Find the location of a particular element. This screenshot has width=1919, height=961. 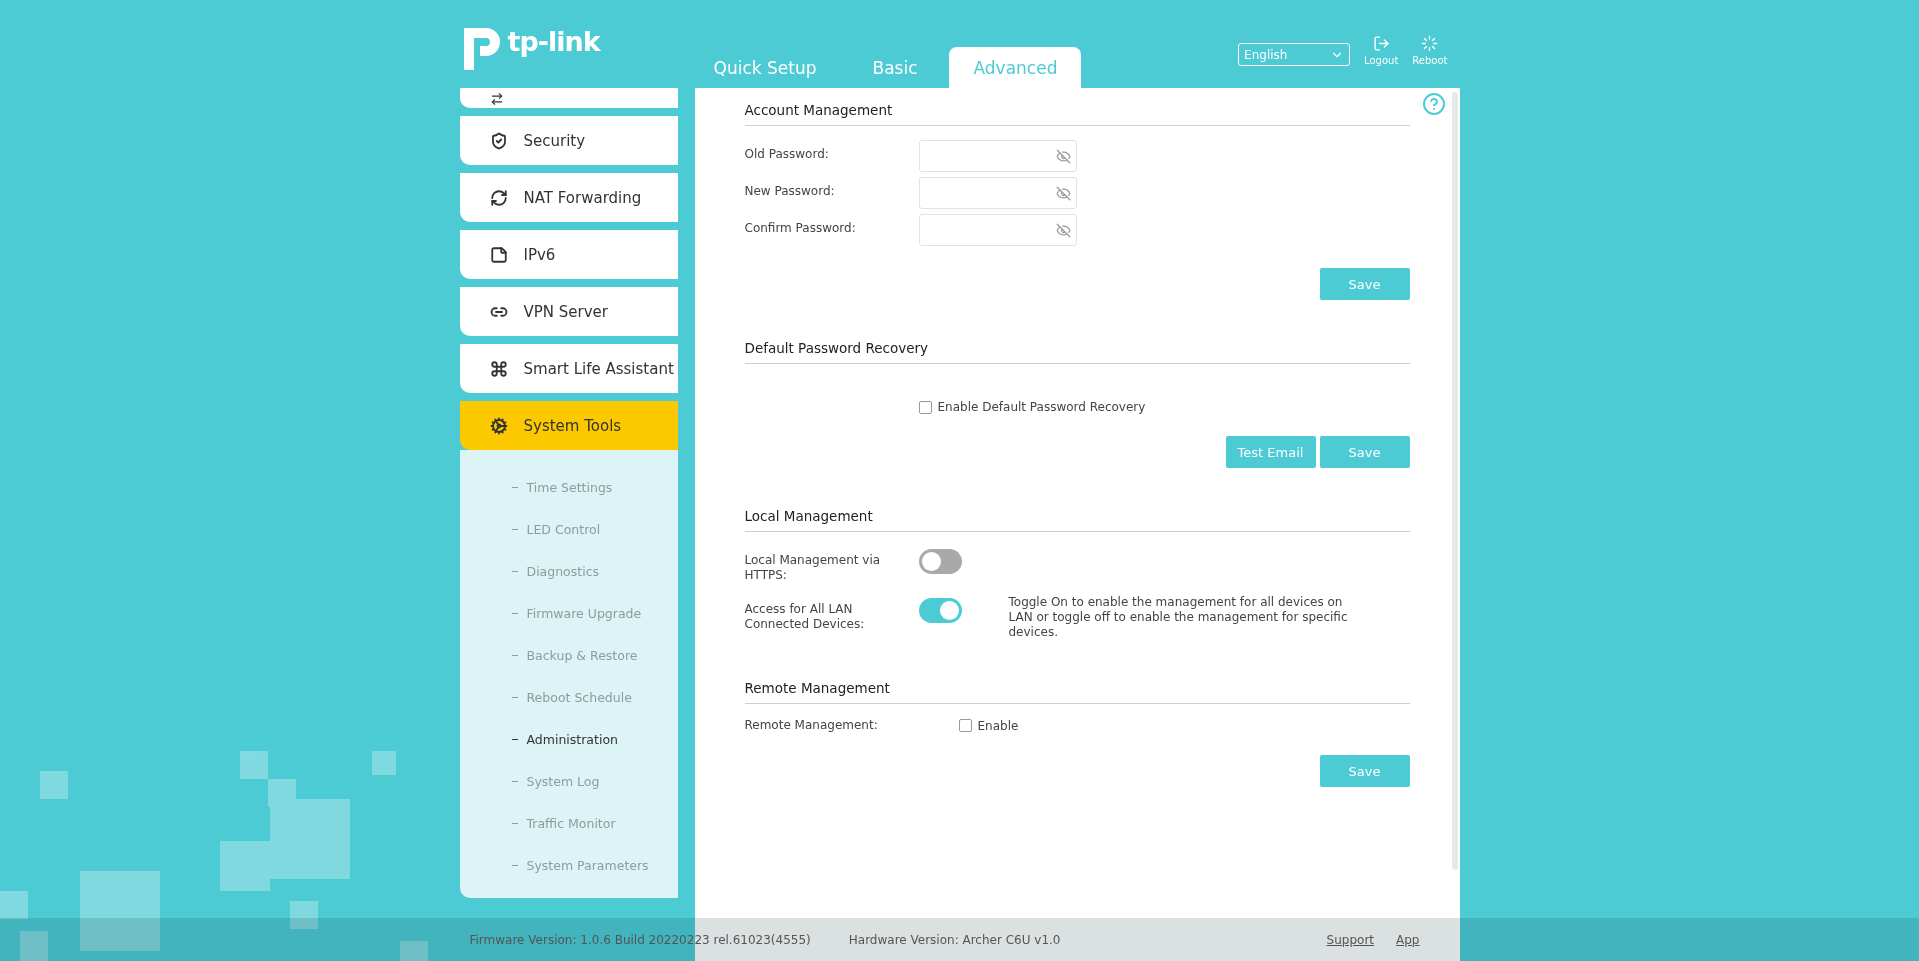

gear-icon is located at coordinates (498, 425).